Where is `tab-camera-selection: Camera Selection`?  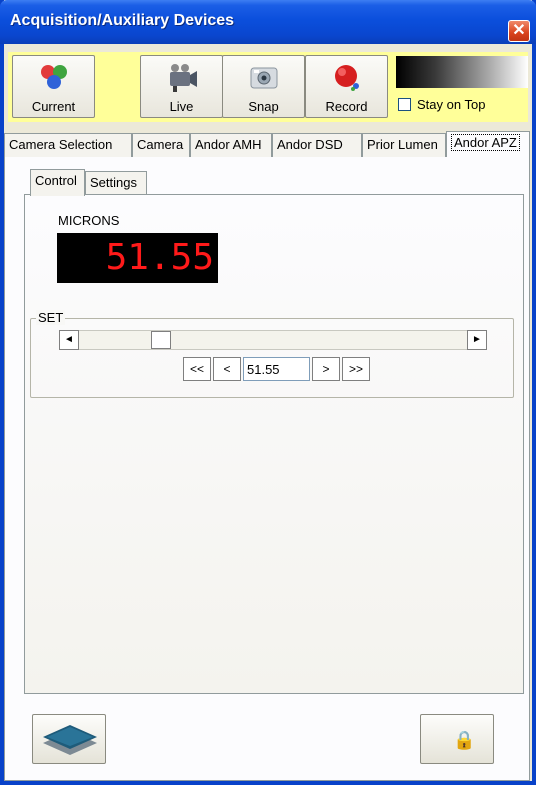
tab-camera-selection: Camera Selection is located at coordinates (68, 145).